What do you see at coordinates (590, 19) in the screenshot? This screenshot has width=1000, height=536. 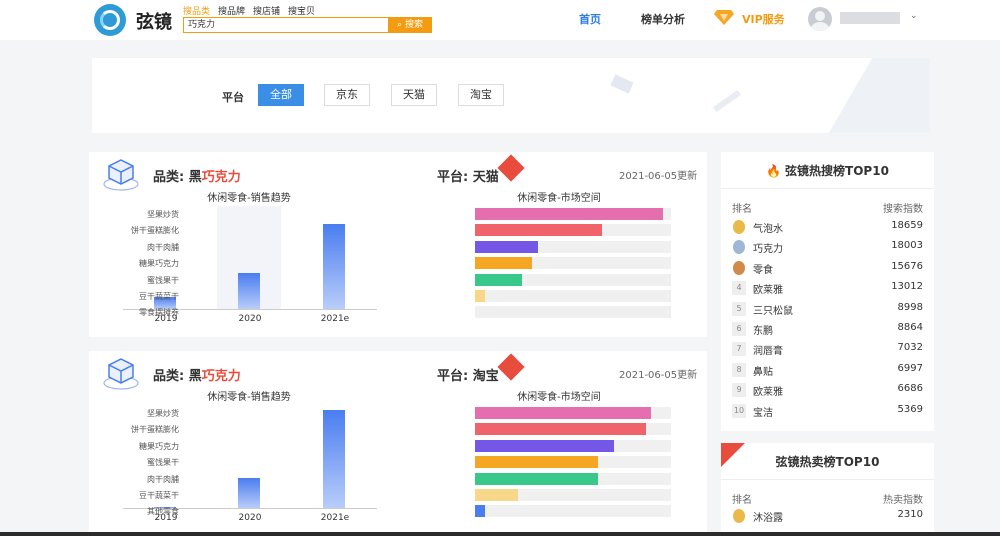 I see `nav-home: 首页` at bounding box center [590, 19].